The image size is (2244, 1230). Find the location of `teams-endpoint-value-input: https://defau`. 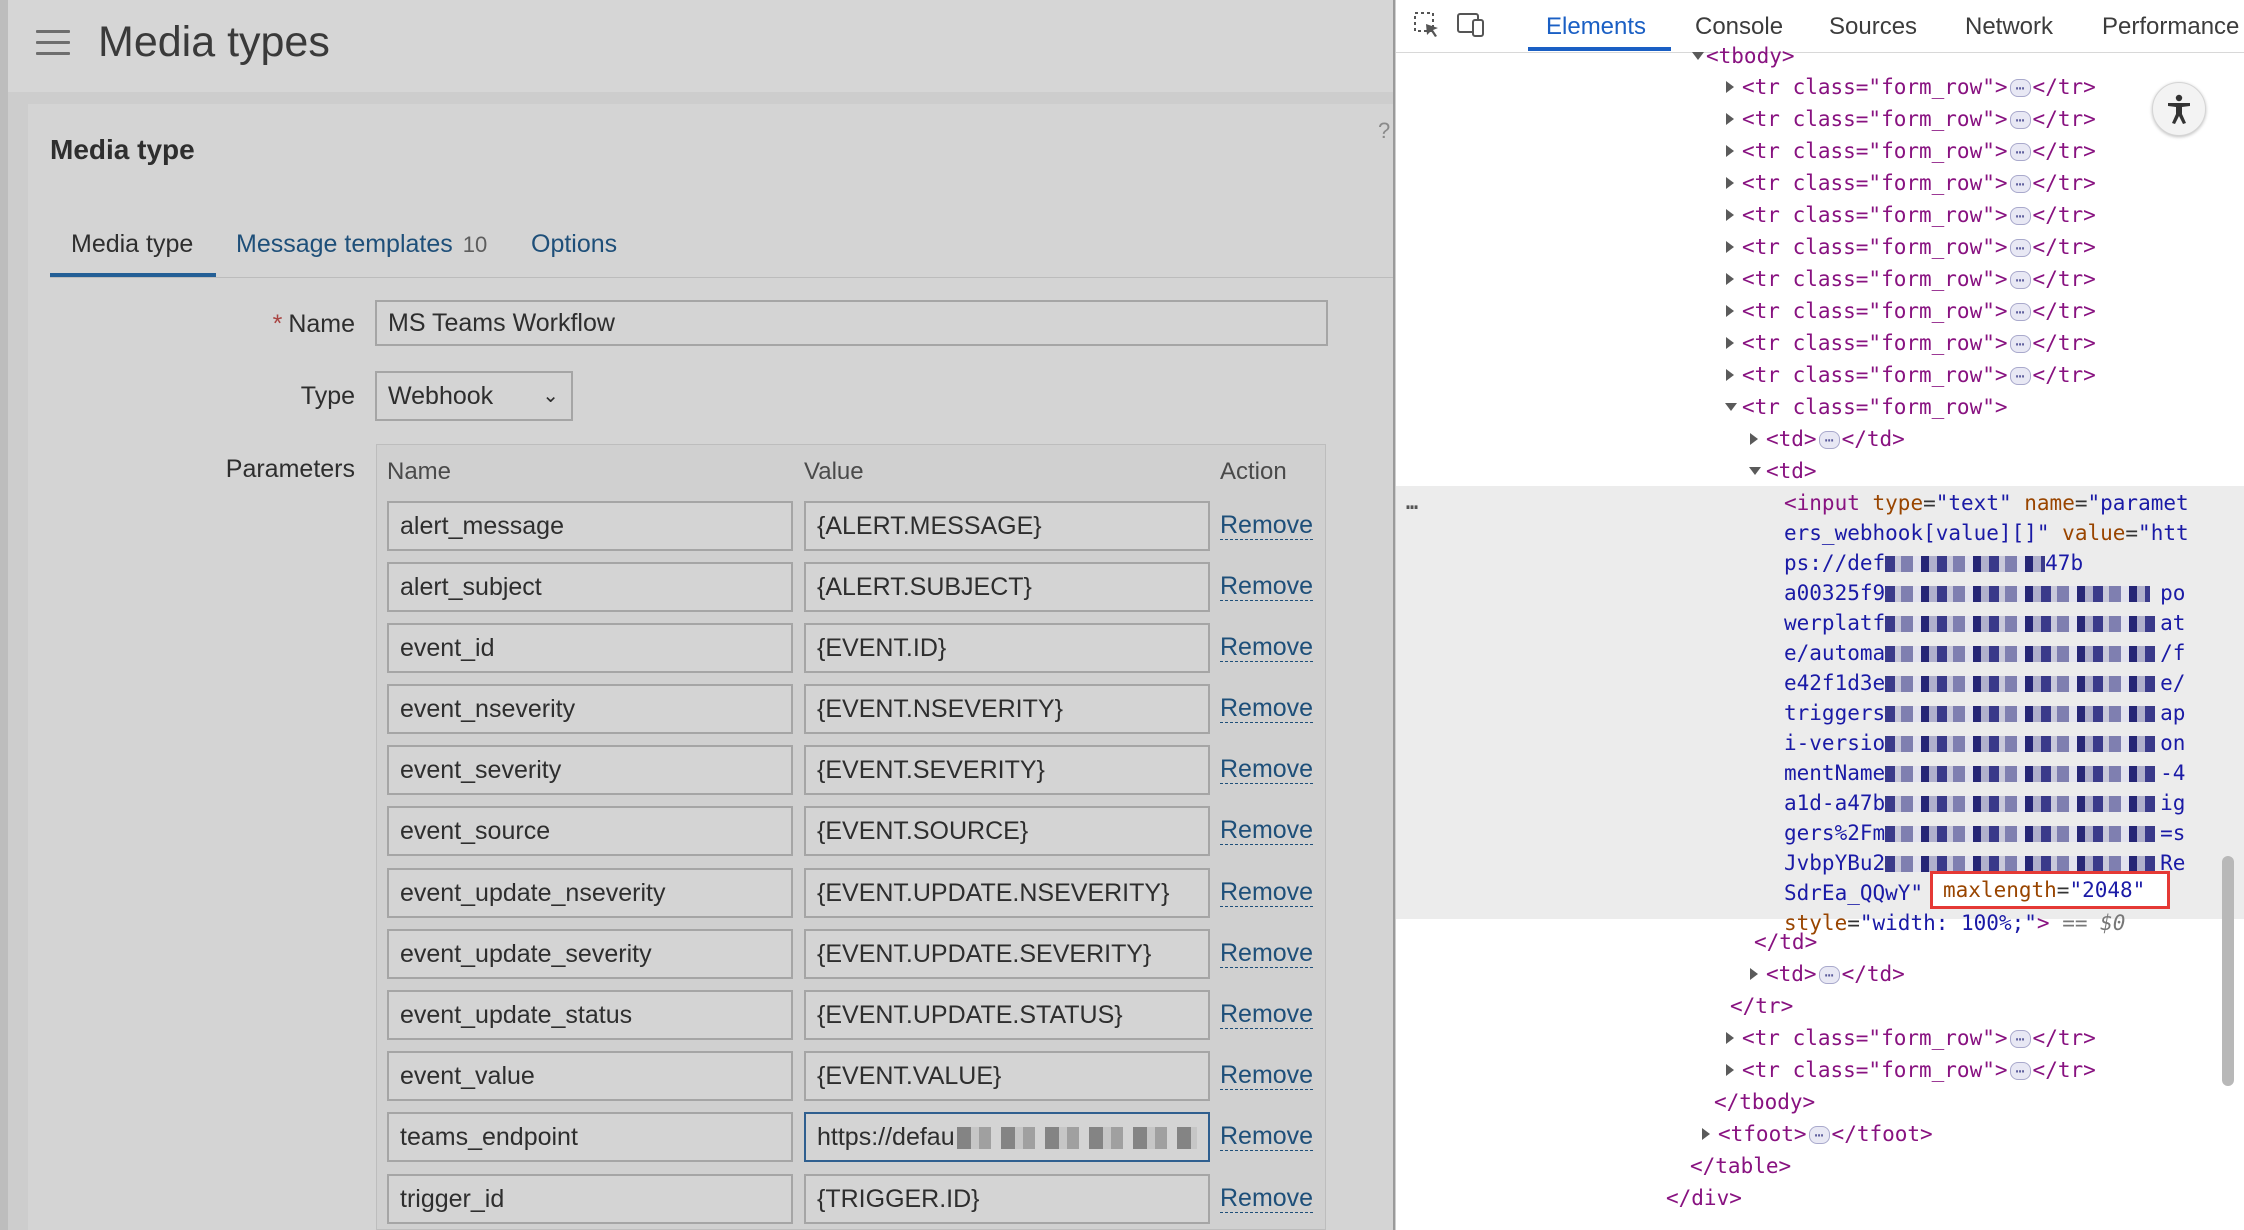

teams-endpoint-value-input: https://defau is located at coordinates (1007, 1137).